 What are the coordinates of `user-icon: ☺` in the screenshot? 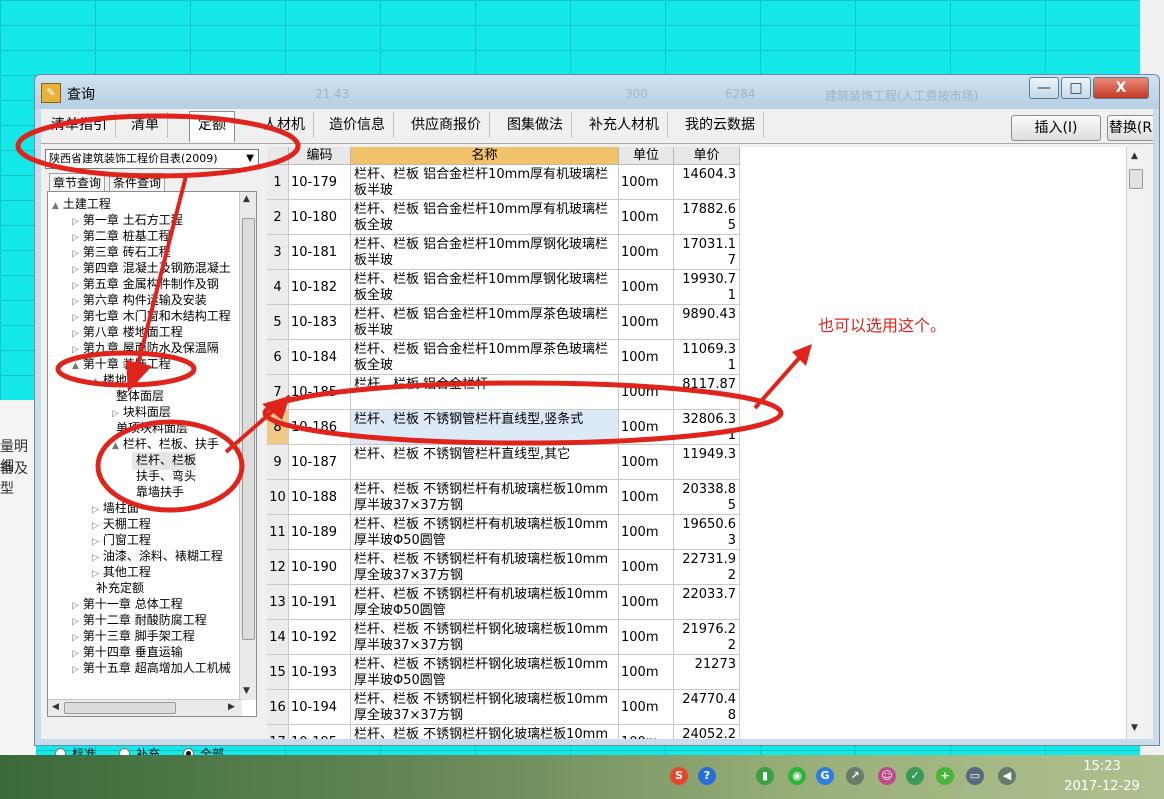 It's located at (887, 776).